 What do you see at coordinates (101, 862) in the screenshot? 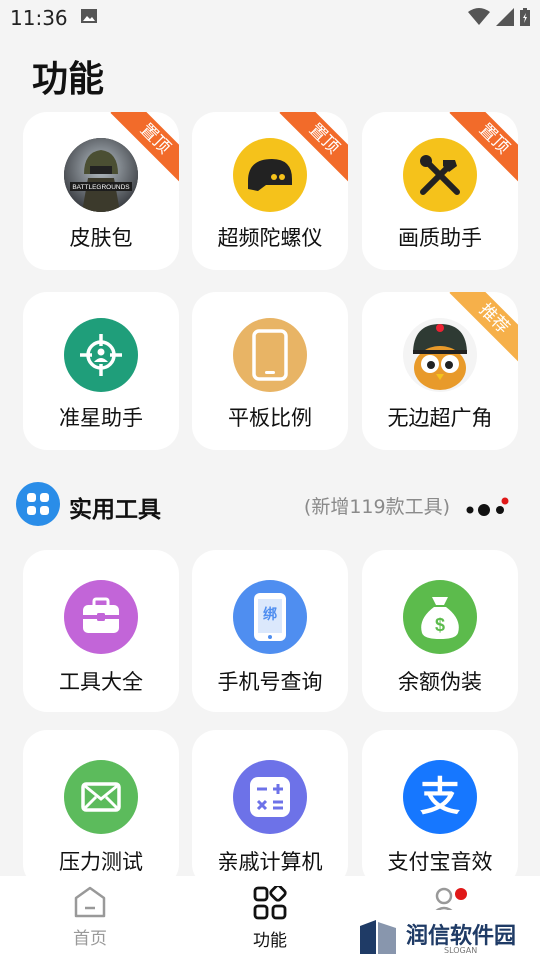
I see `tool-label: 压力测试` at bounding box center [101, 862].